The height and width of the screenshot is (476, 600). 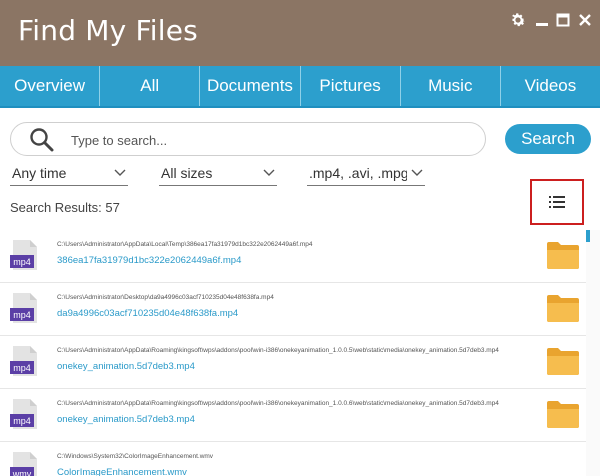 I want to click on size-filter-value: All sizes, so click(x=187, y=173).